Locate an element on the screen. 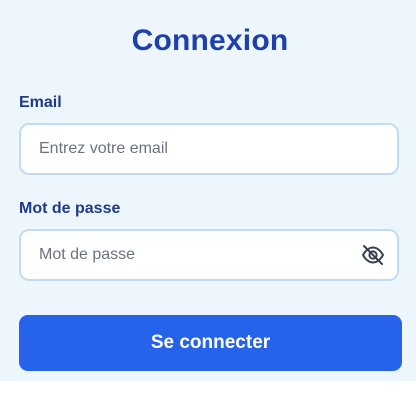 The image size is (416, 416). email-field-box is located at coordinates (209, 149).